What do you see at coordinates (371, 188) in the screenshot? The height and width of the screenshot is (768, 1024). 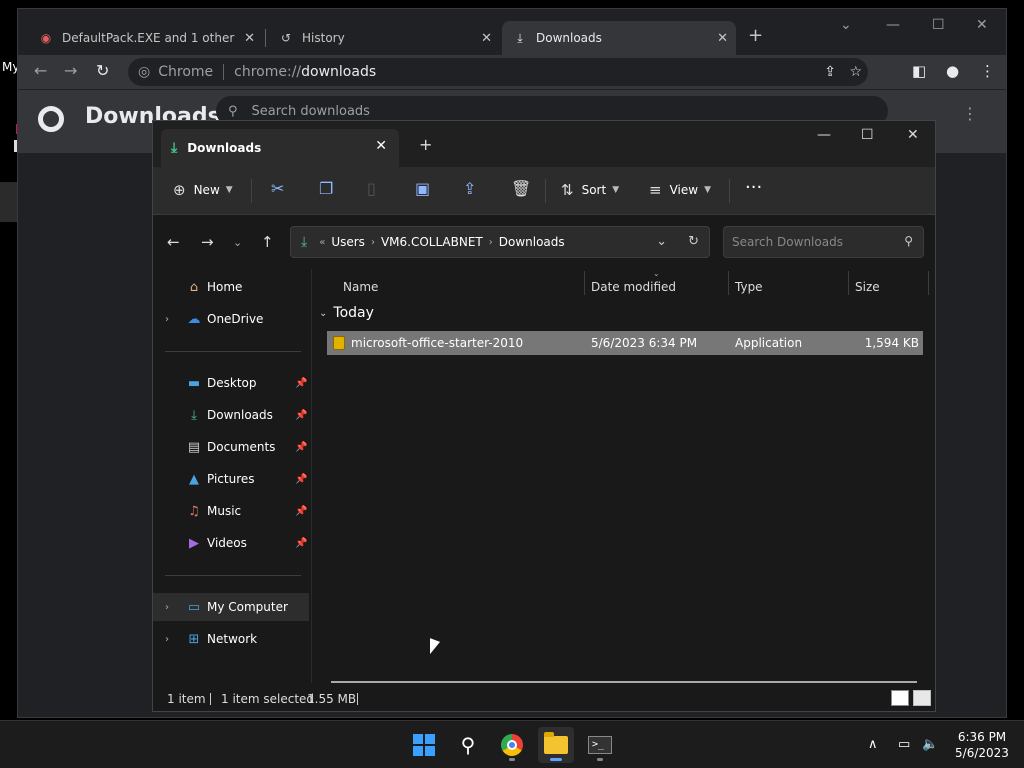 I see `paste-icon: ▯` at bounding box center [371, 188].